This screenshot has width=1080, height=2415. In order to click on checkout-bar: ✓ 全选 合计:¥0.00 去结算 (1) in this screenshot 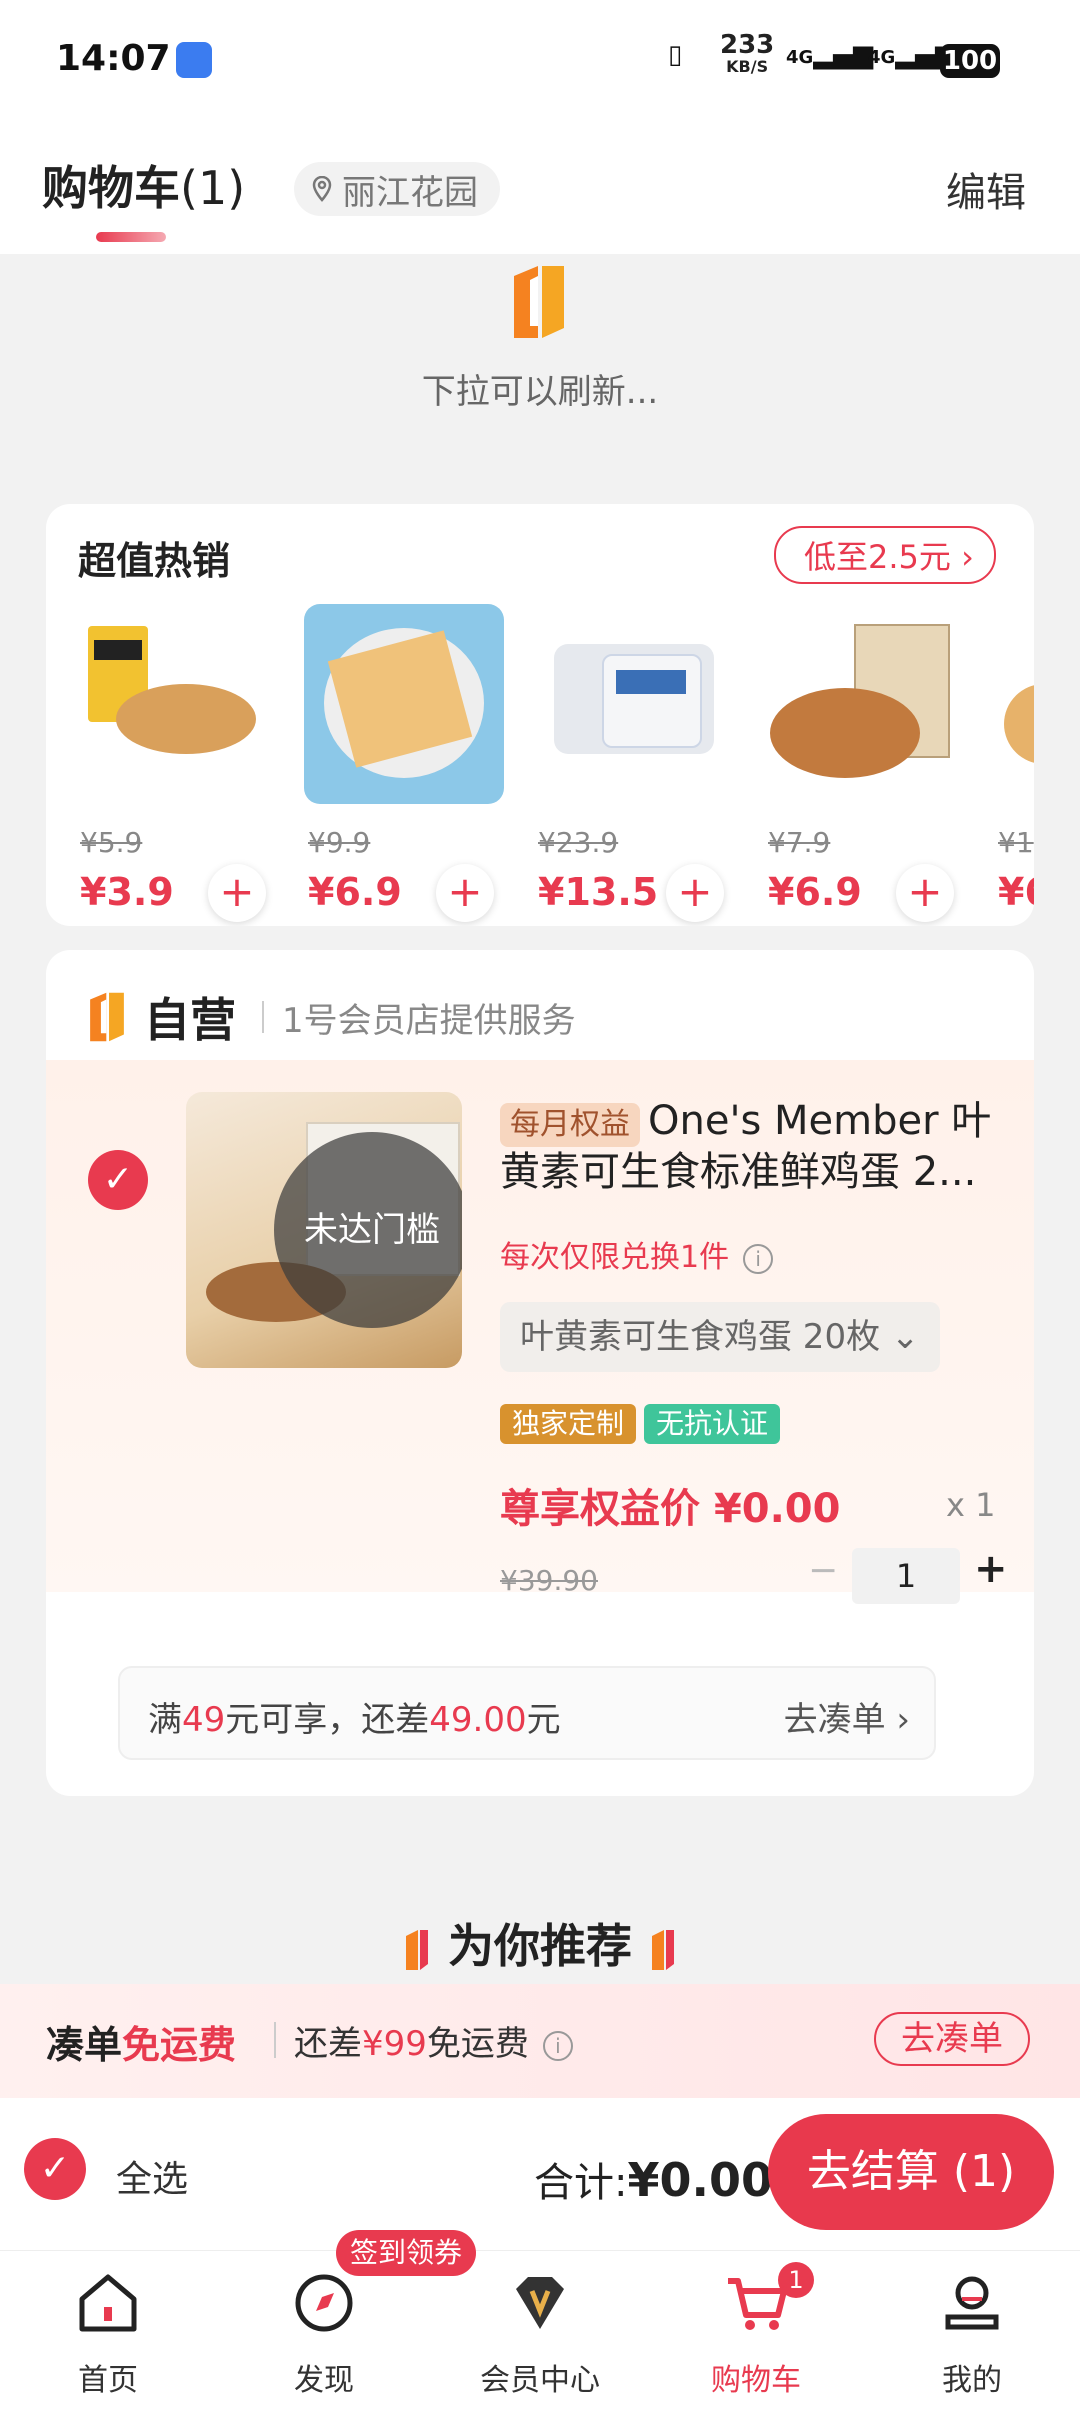, I will do `click(540, 2174)`.